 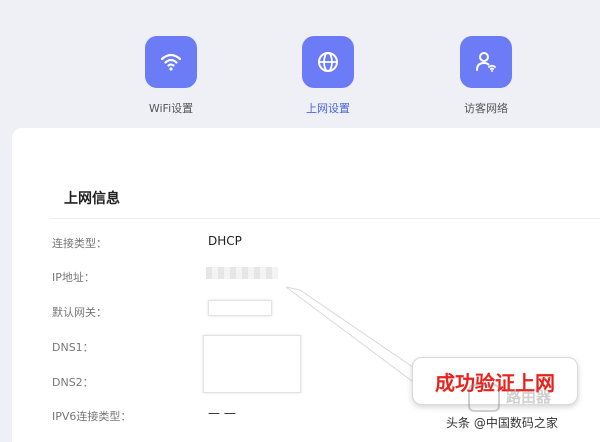 I want to click on watermark-brand: 路由器, so click(x=529, y=397).